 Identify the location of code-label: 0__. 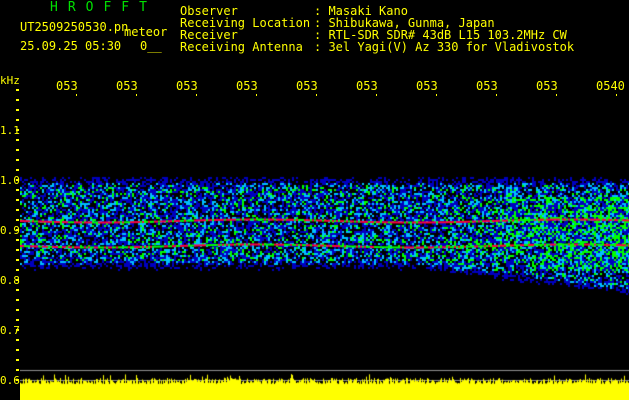
(151, 46).